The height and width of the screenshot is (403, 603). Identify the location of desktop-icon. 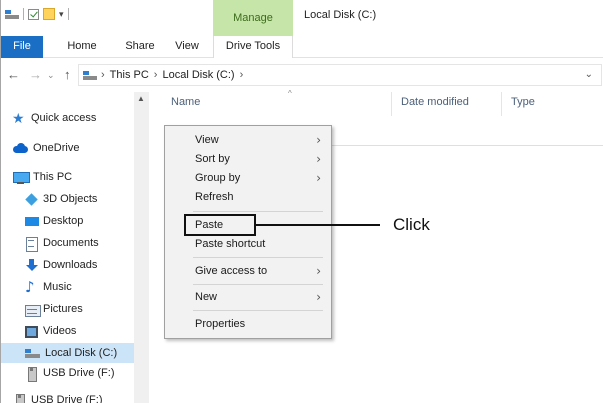
(32, 221).